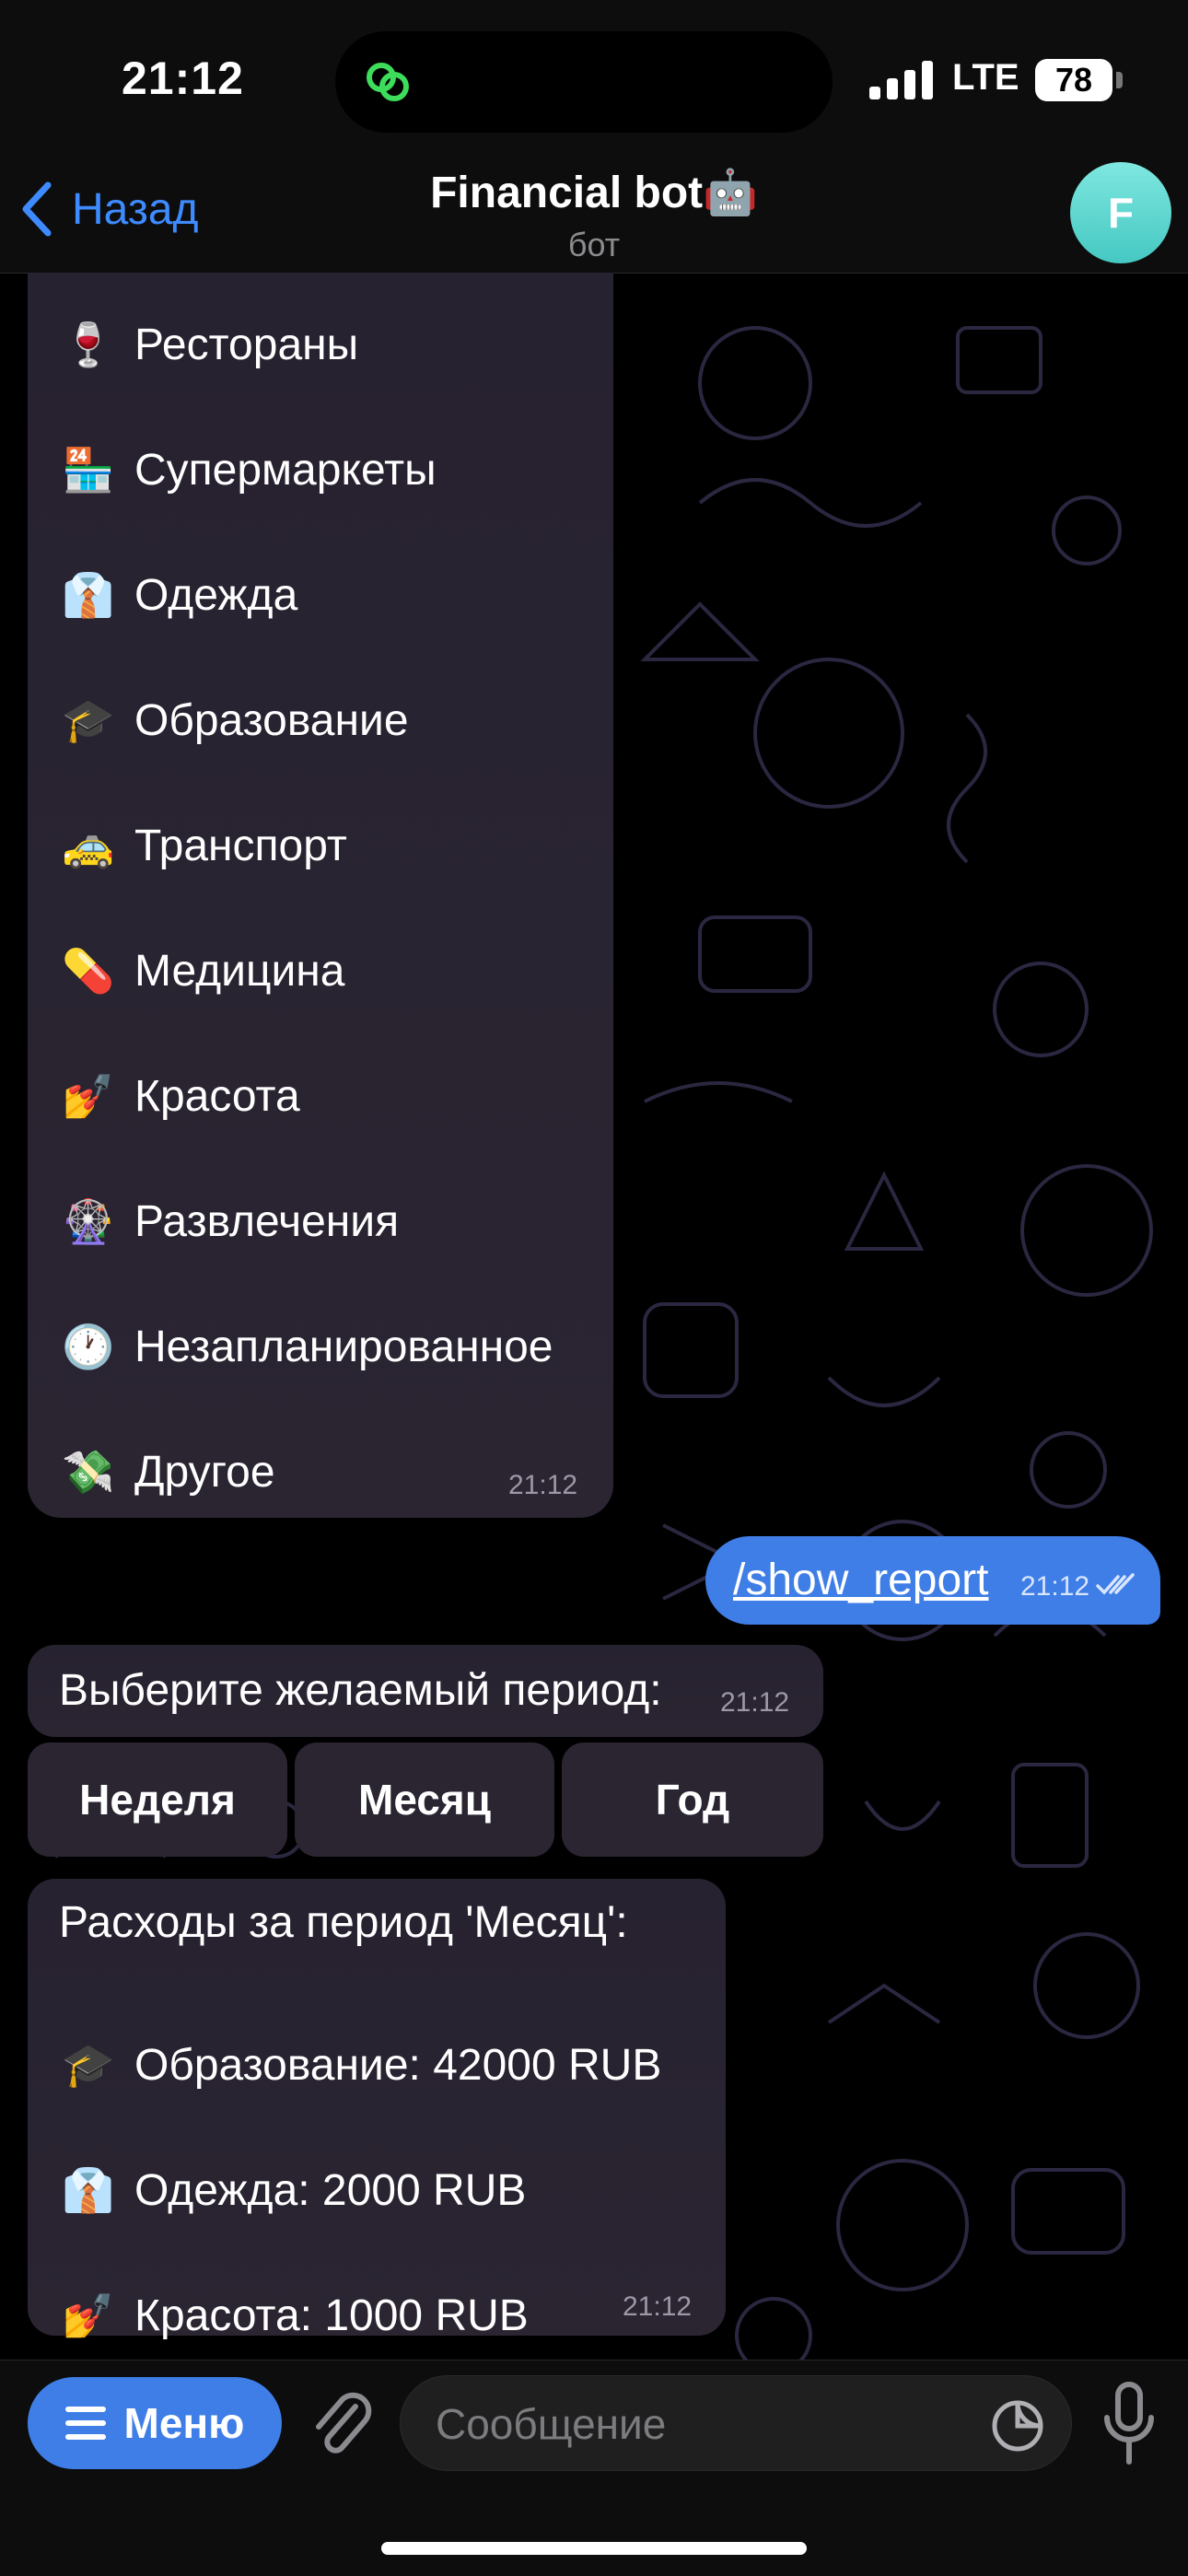 This screenshot has height=2576, width=1188. What do you see at coordinates (240, 845) in the screenshot?
I see `category-label: Транспорт` at bounding box center [240, 845].